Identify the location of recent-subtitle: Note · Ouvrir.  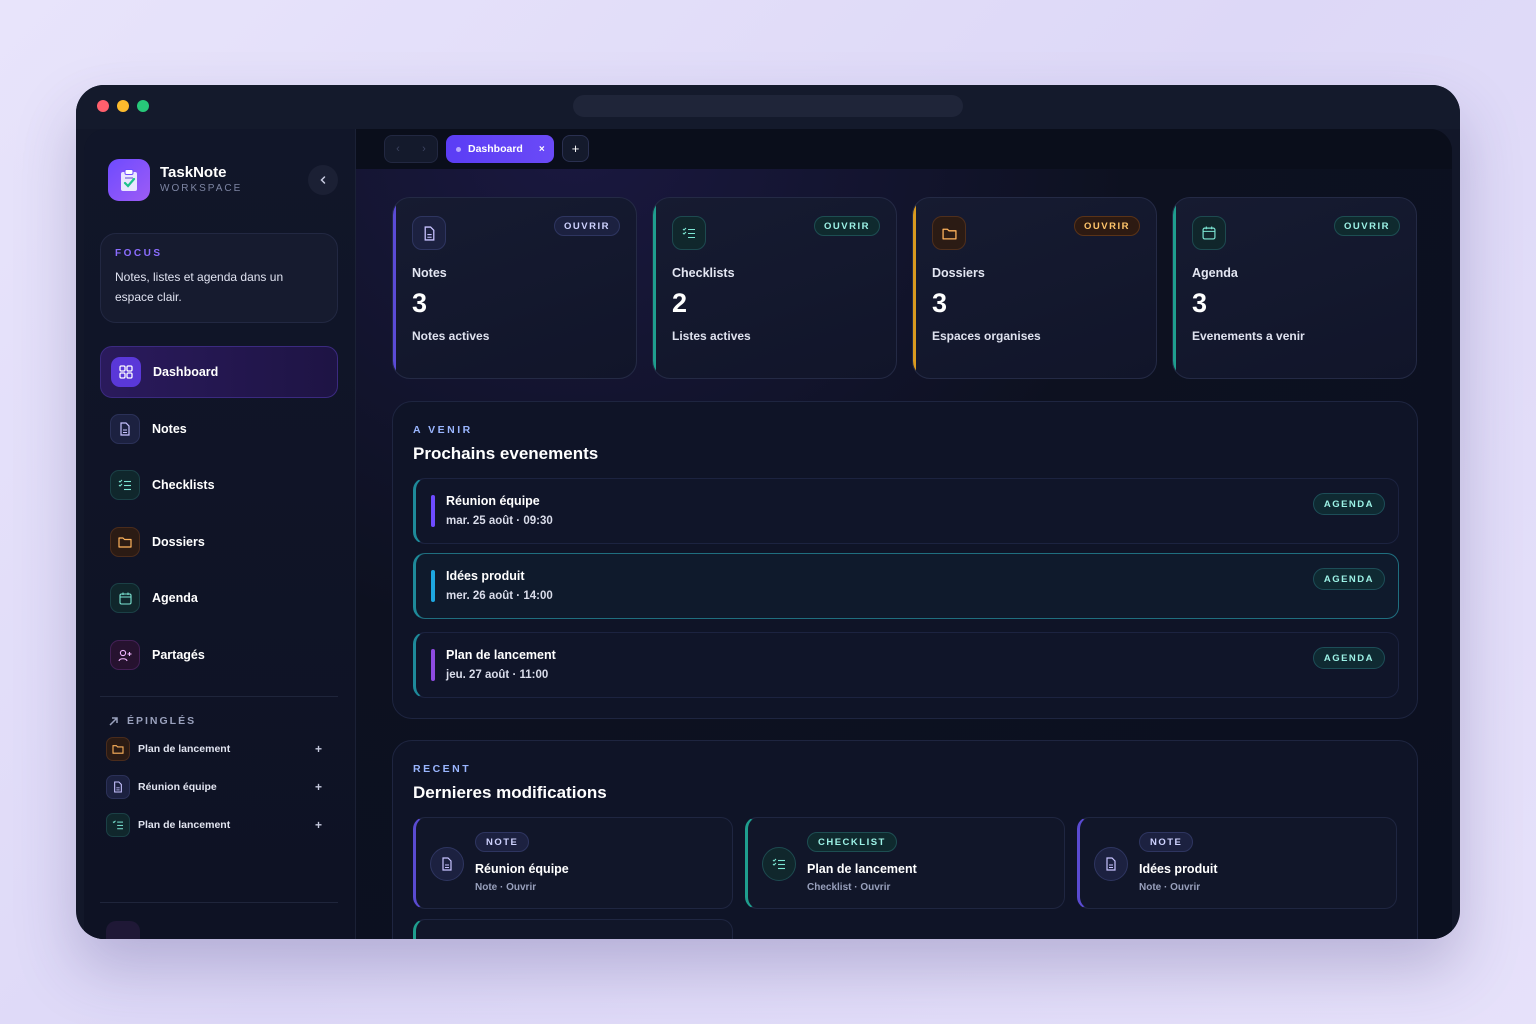
(506, 887).